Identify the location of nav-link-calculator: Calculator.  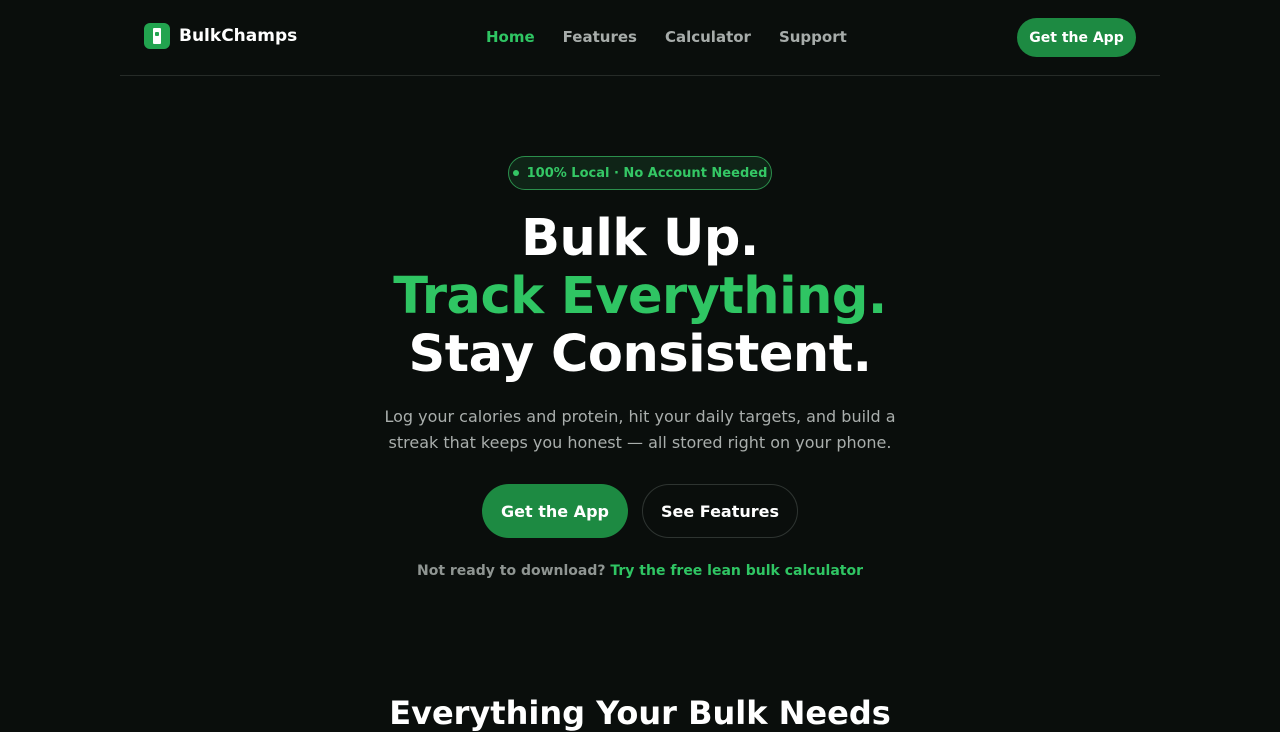
(708, 37).